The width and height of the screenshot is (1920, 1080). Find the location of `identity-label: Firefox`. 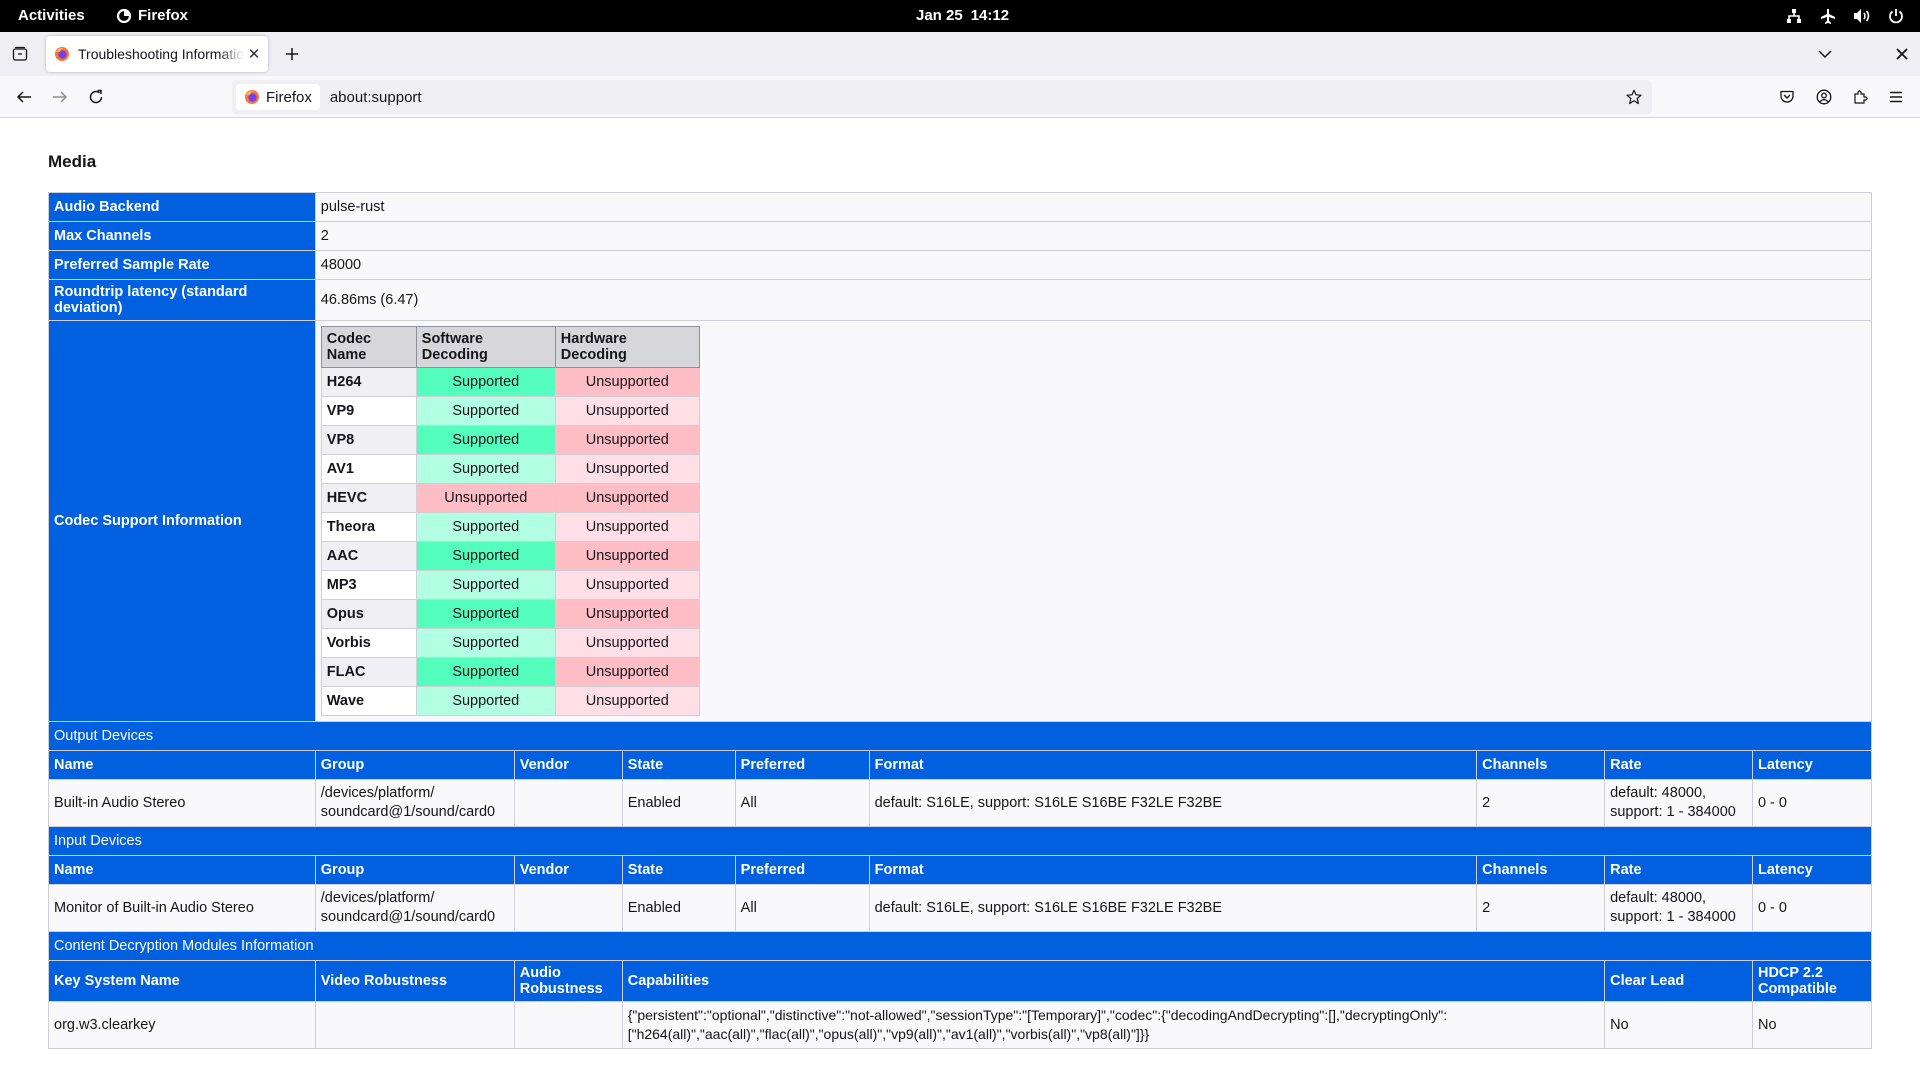

identity-label: Firefox is located at coordinates (289, 97).